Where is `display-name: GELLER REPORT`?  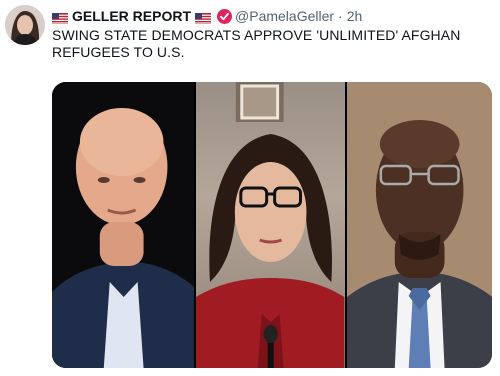
display-name: GELLER REPORT is located at coordinates (131, 16).